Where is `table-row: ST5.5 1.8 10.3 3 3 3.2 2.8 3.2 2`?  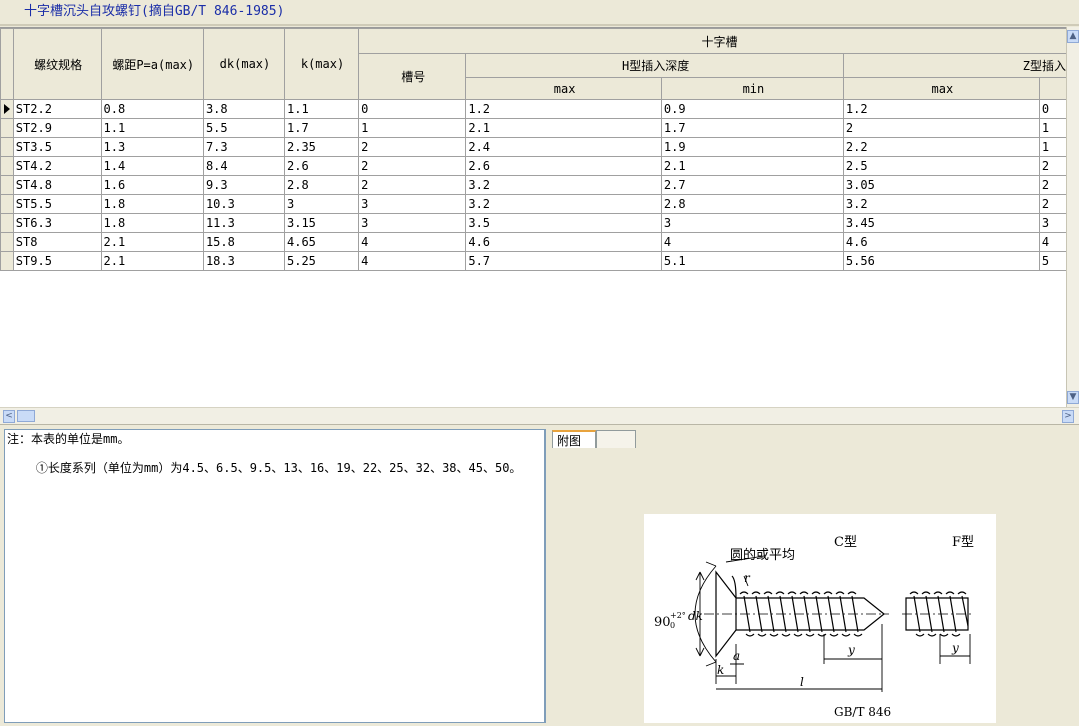
table-row: ST5.5 1.8 10.3 3 3 3.2 2.8 3.2 2 is located at coordinates (539, 204).